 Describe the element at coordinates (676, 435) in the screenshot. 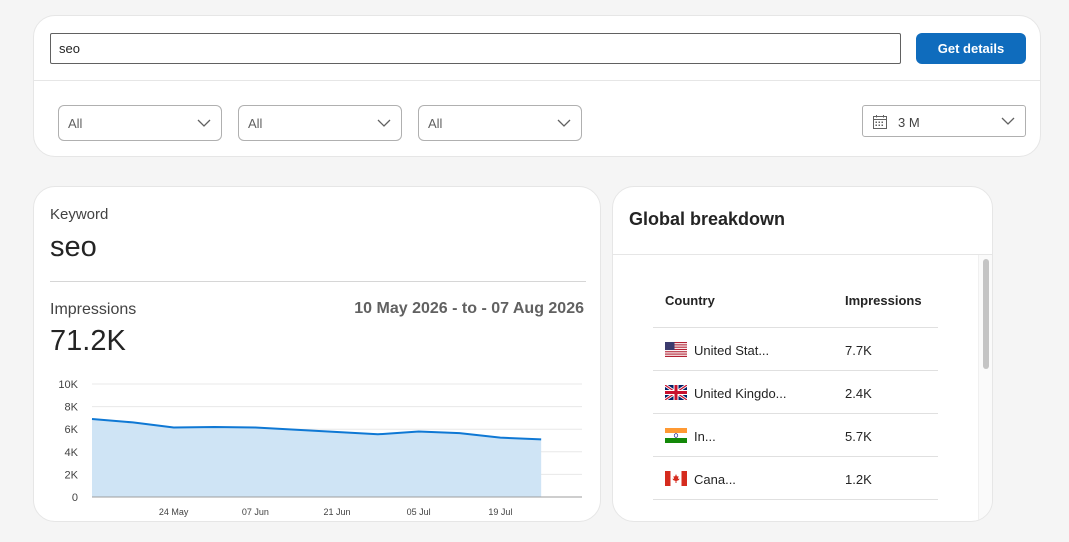

I see `india-flag-icon` at that location.